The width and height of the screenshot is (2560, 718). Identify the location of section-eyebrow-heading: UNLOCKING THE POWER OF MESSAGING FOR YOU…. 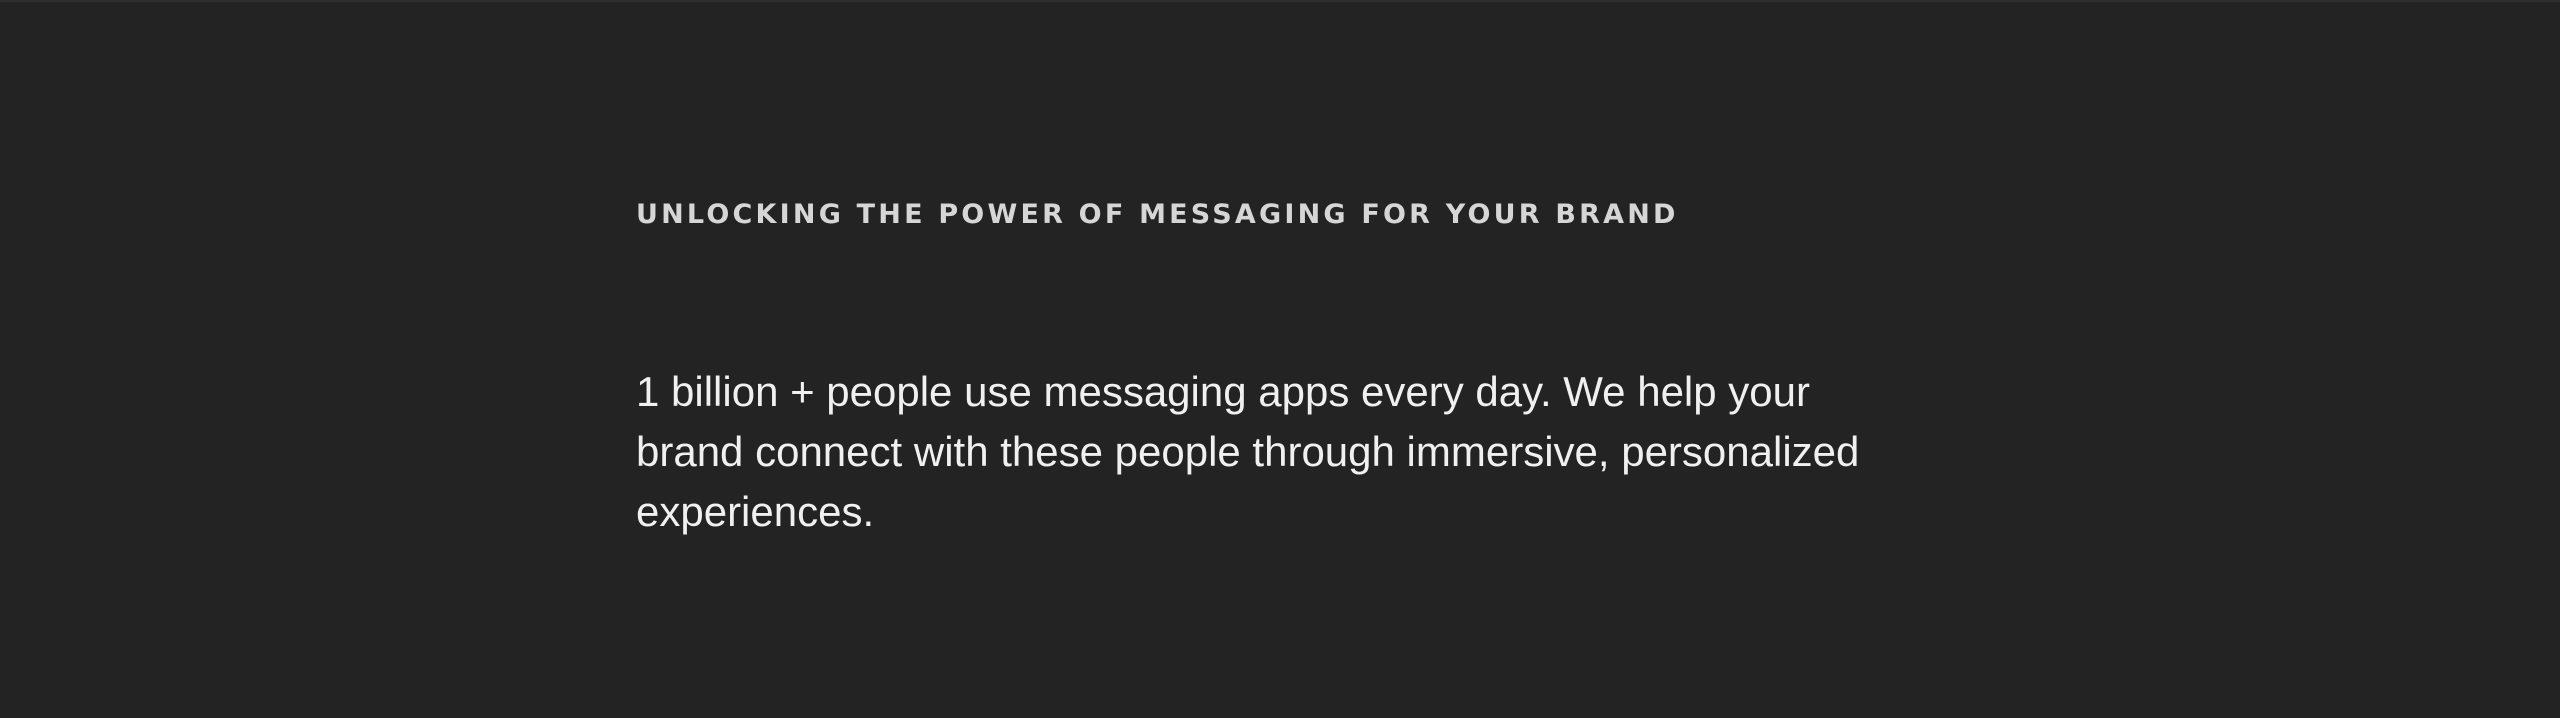
(1157, 214).